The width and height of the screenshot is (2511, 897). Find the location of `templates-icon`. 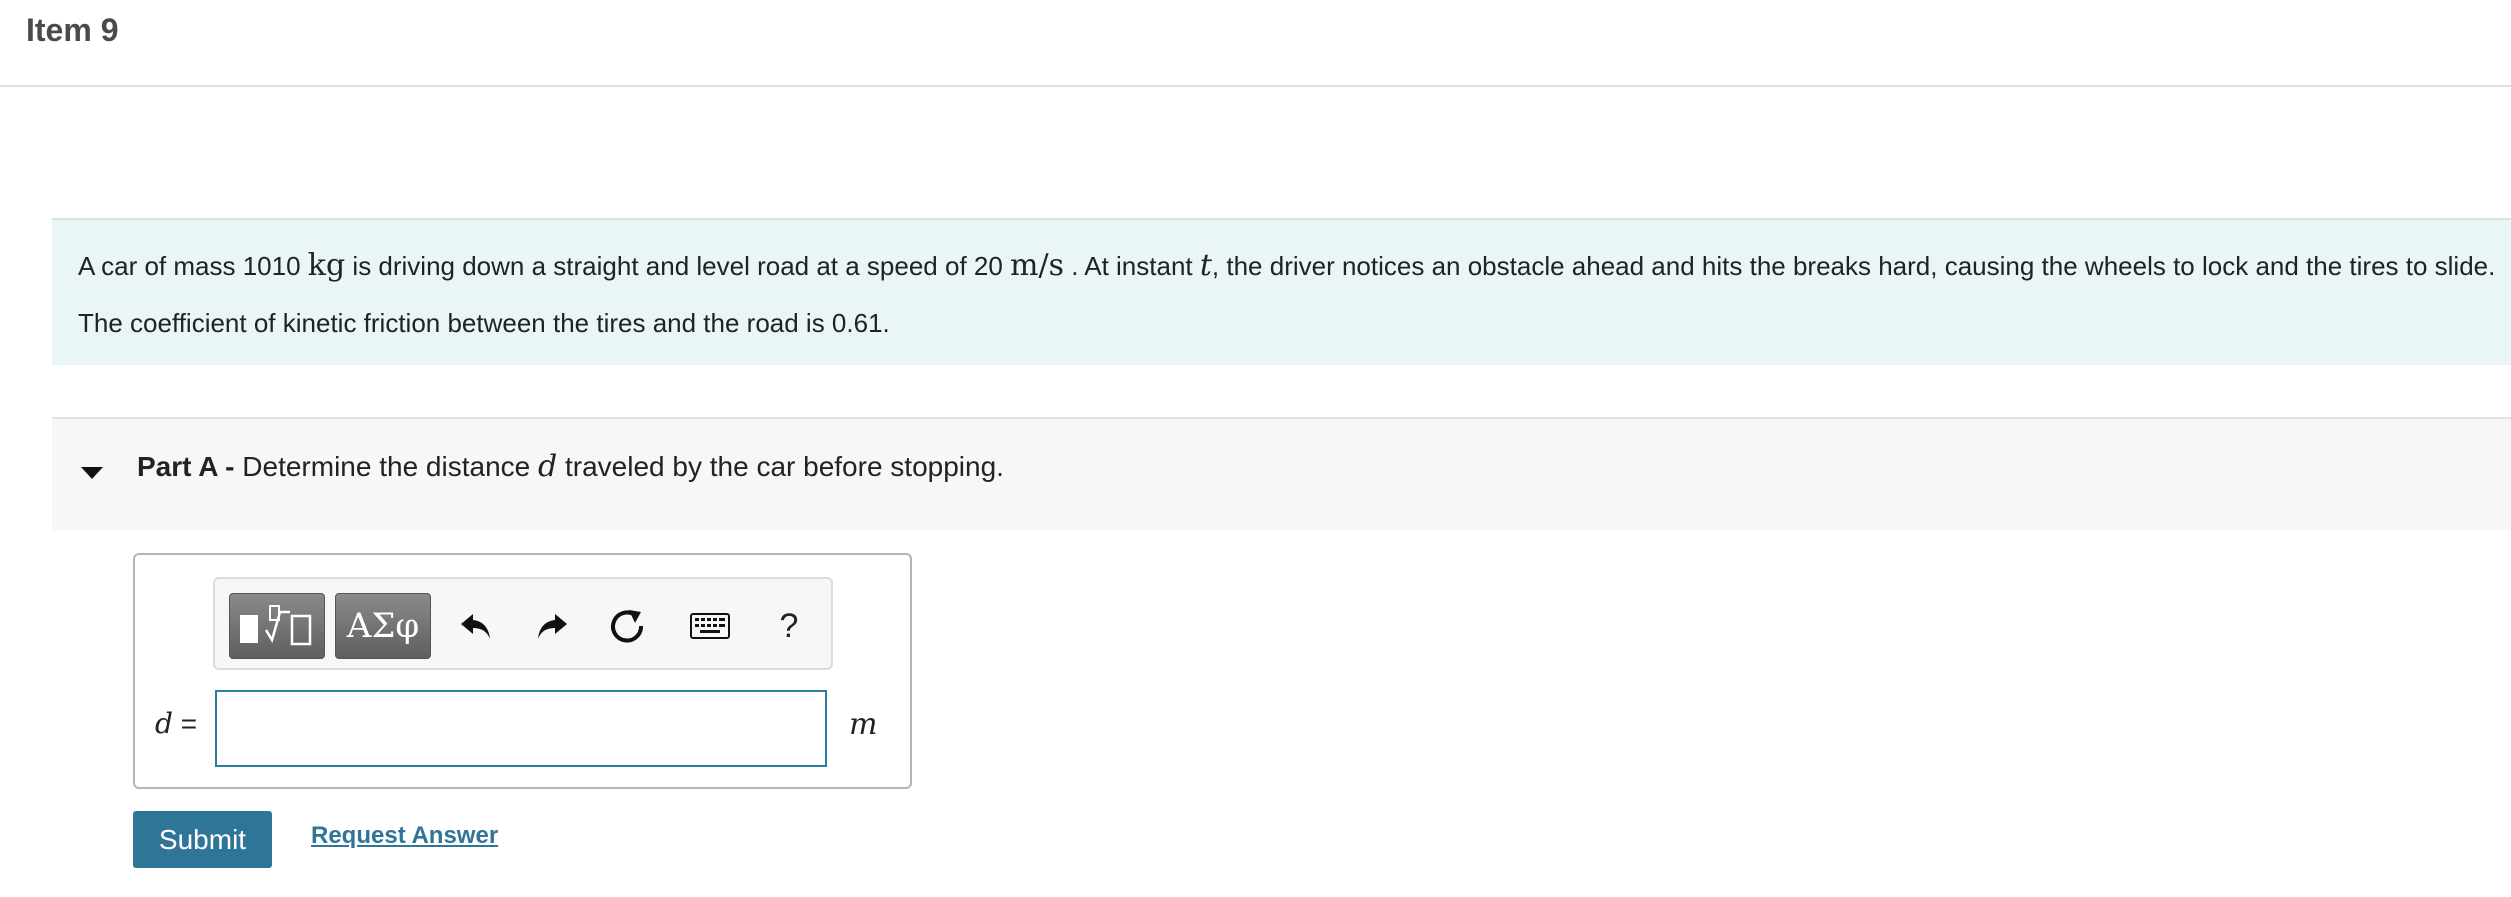

templates-icon is located at coordinates (276, 625).